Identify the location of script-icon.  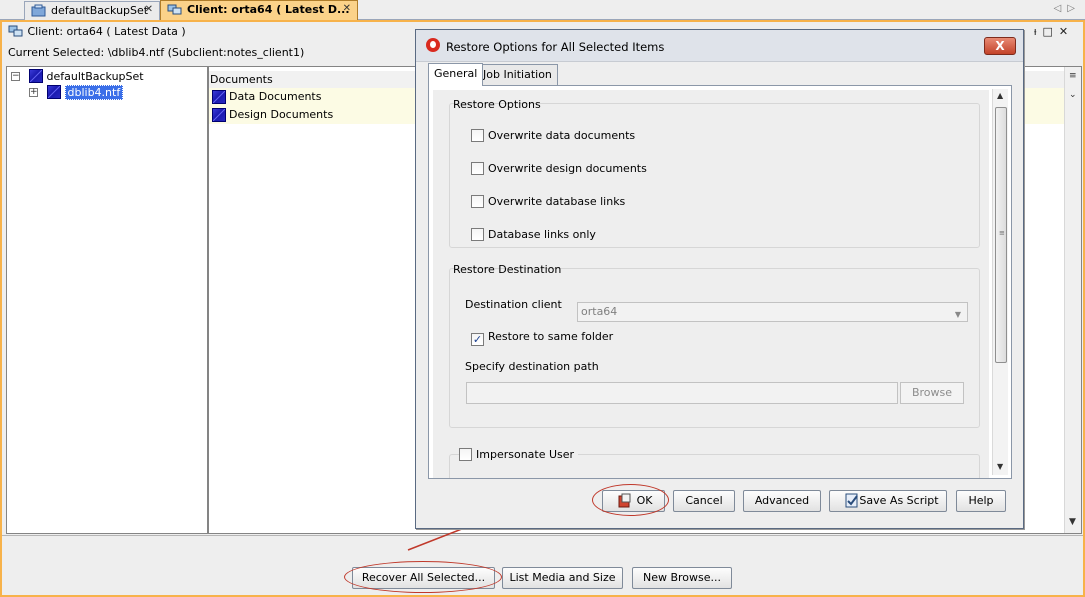
(851, 500).